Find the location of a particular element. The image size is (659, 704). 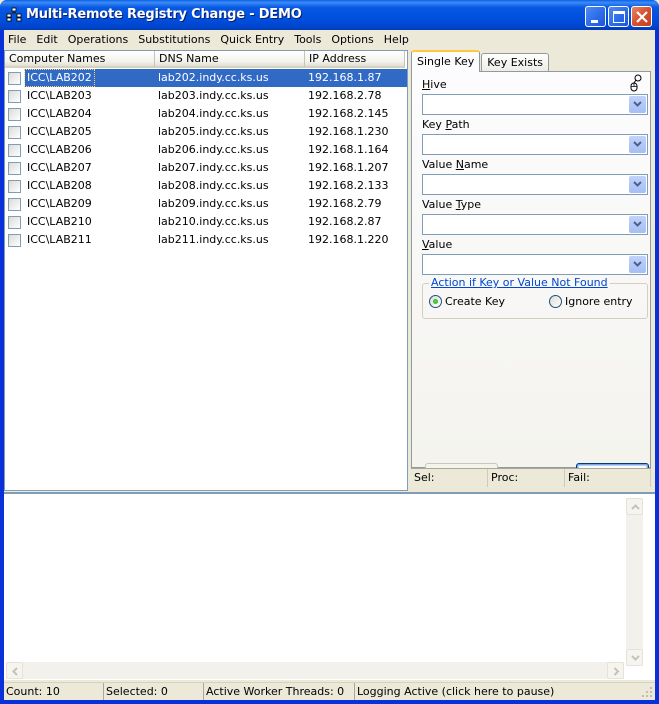

ip-address: 192.168.1.207 is located at coordinates (348, 167).